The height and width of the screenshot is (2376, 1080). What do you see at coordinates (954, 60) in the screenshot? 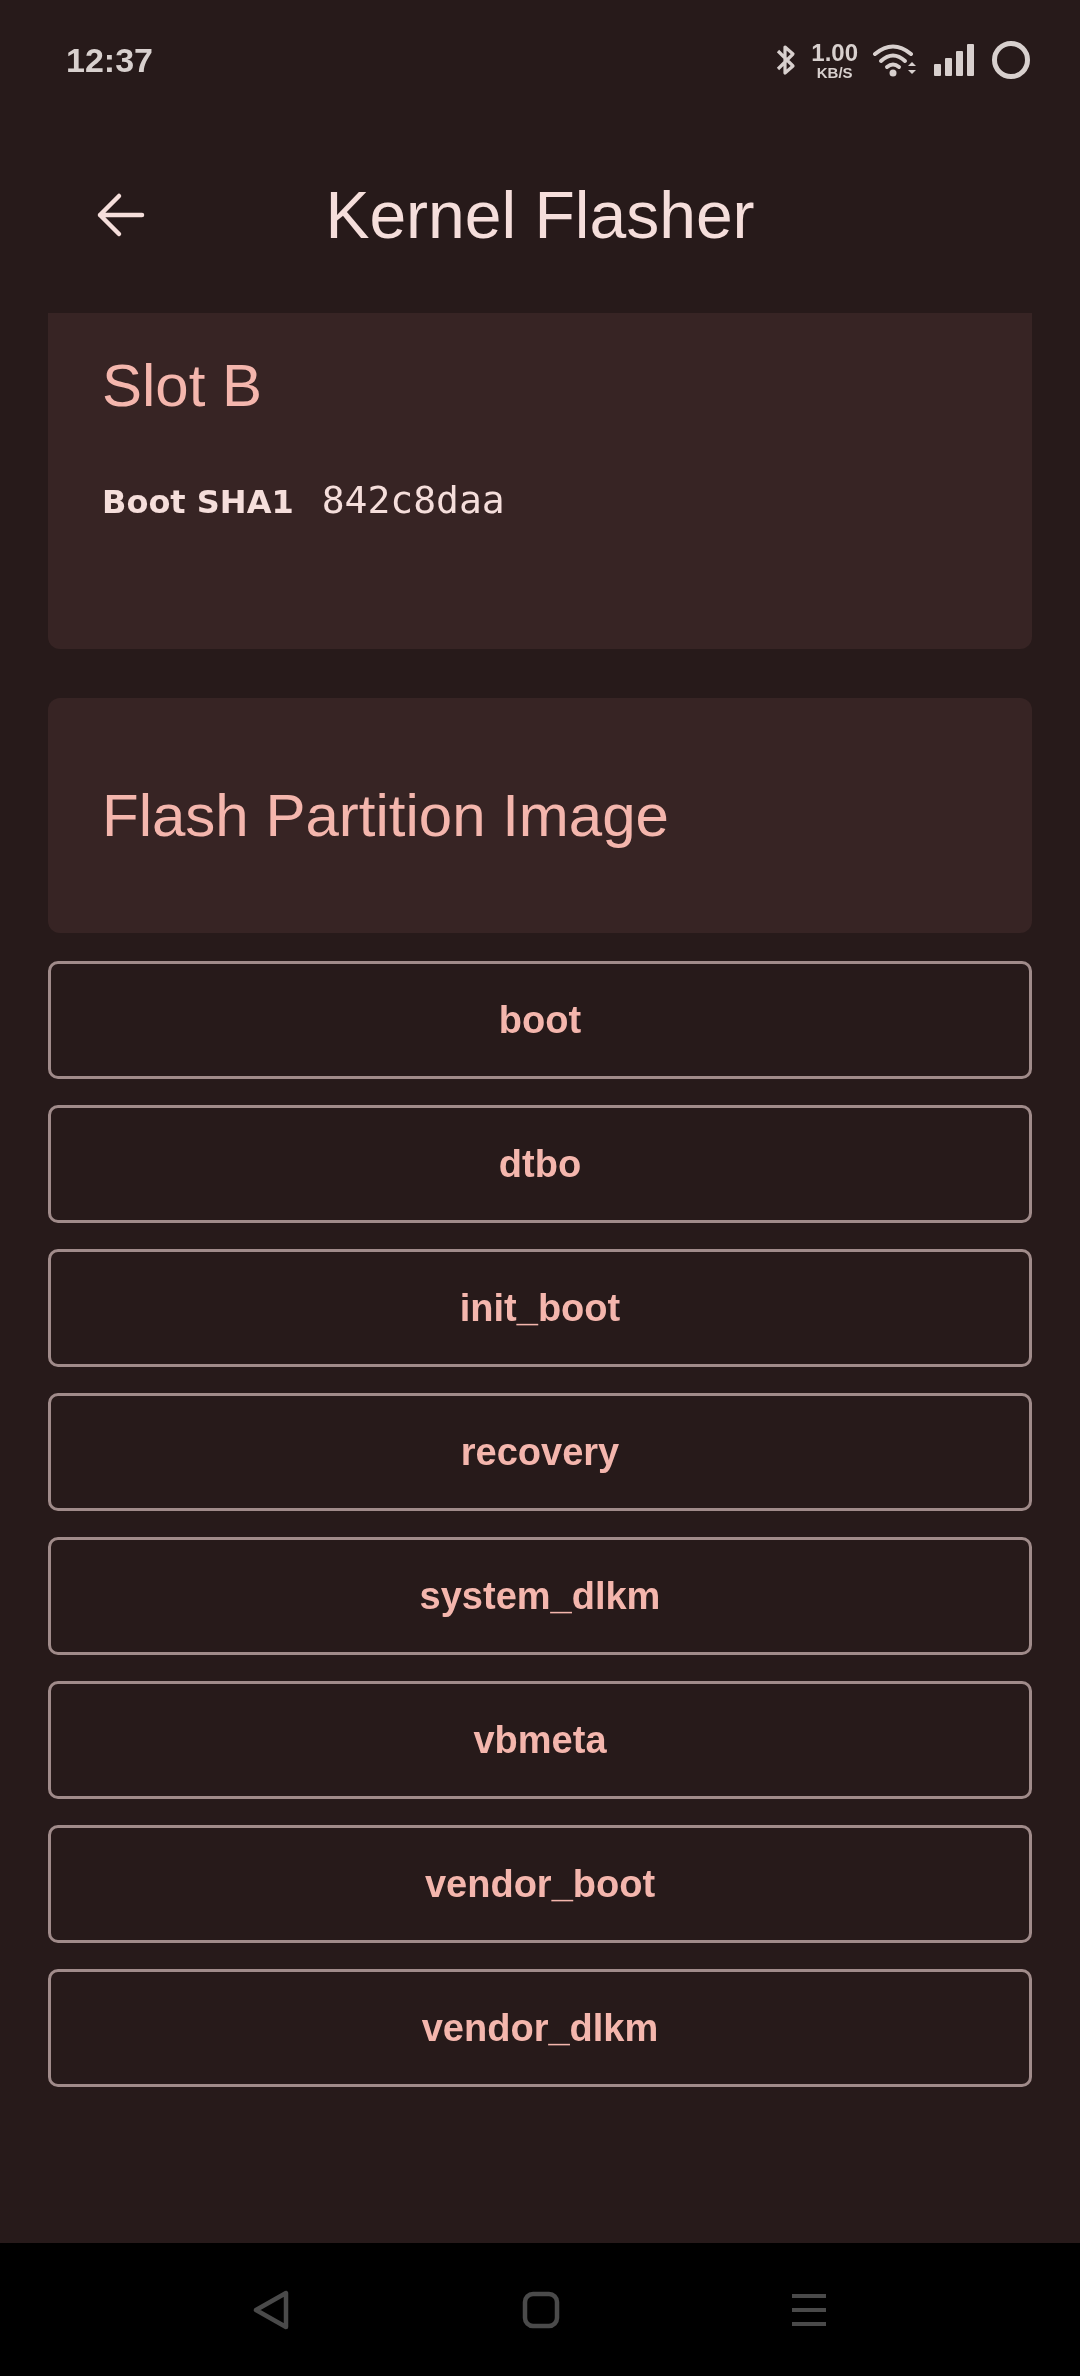
I see `signal-icon` at bounding box center [954, 60].